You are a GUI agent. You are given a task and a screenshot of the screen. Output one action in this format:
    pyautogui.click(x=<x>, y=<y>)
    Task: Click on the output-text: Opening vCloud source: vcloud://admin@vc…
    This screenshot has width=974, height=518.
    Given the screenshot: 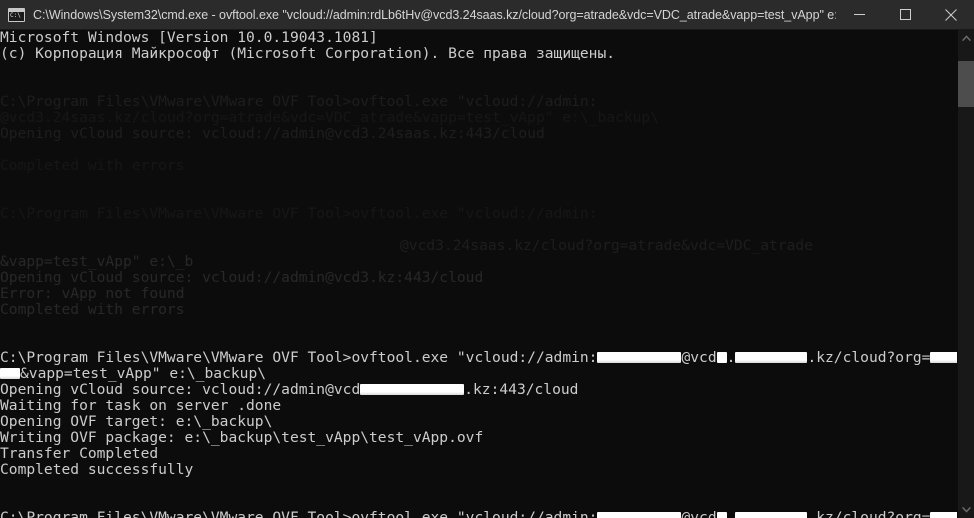 What is the action you would take?
    pyautogui.click(x=180, y=389)
    